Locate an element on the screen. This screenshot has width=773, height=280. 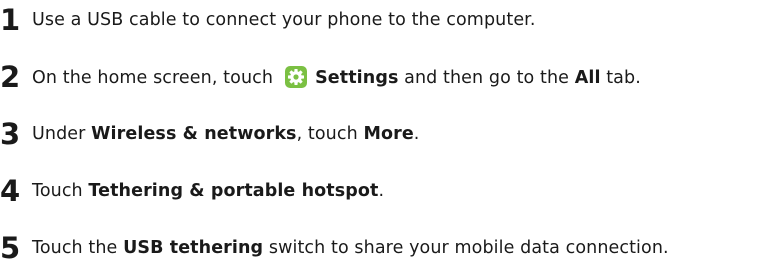
more-label: More is located at coordinates (388, 133).